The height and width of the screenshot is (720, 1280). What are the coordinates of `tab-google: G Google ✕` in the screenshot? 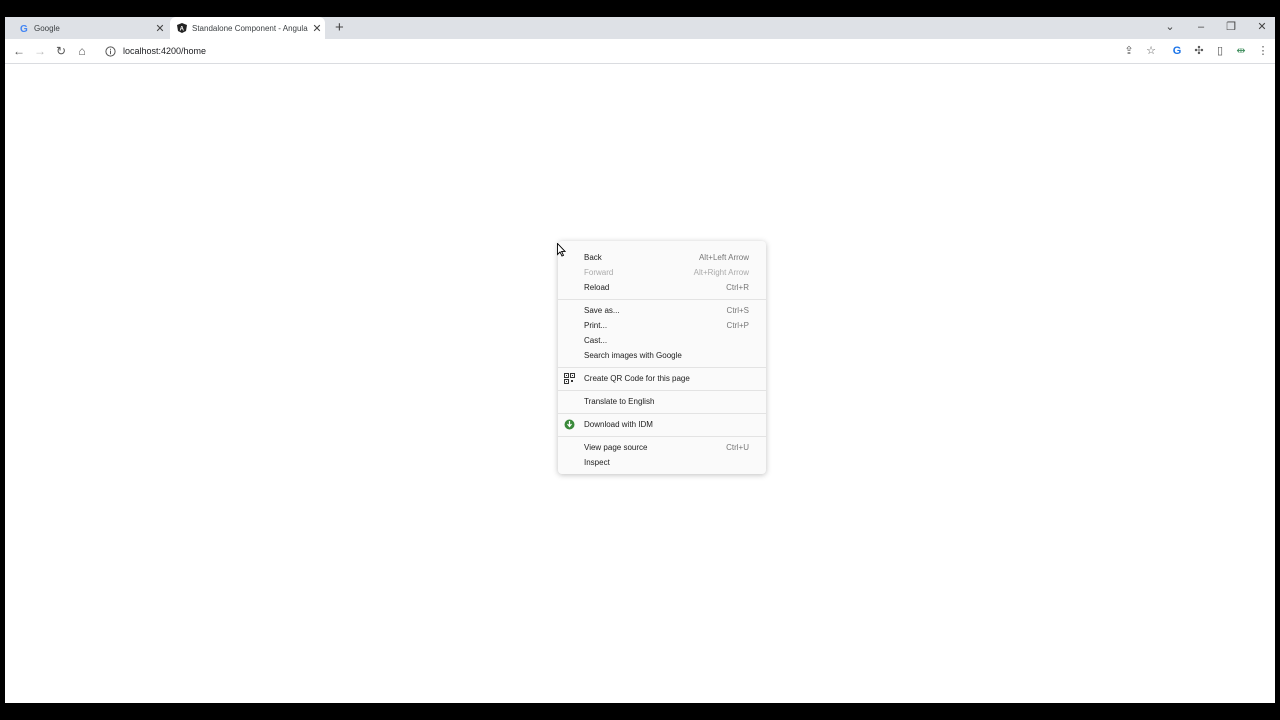 It's located at (90, 28).